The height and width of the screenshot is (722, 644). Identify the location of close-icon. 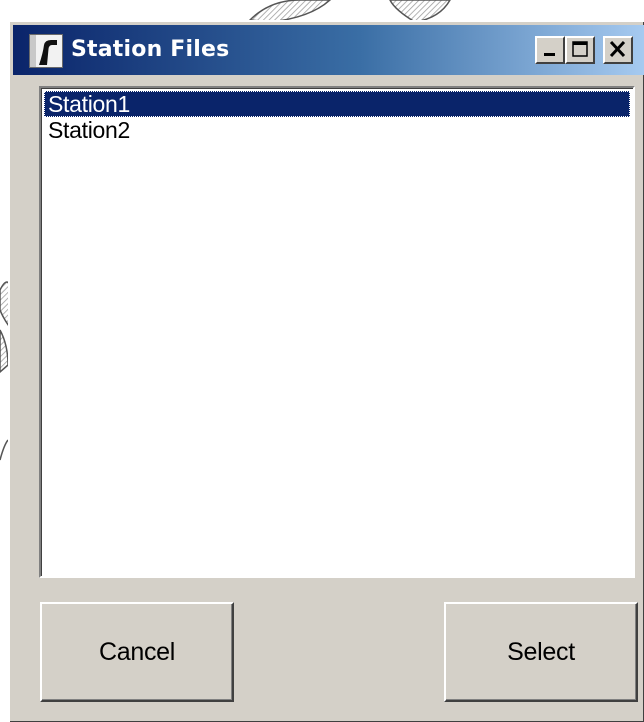
(617, 49).